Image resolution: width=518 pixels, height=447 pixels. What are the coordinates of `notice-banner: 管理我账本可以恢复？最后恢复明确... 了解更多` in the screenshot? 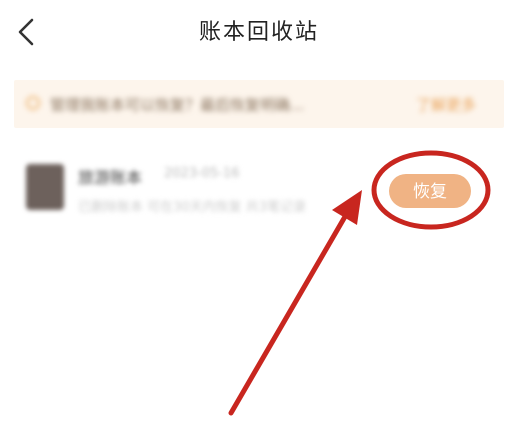 It's located at (259, 104).